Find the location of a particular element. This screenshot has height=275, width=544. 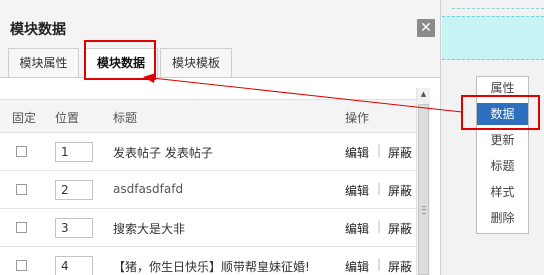

pointer-arrow is located at coordinates (303, 93).